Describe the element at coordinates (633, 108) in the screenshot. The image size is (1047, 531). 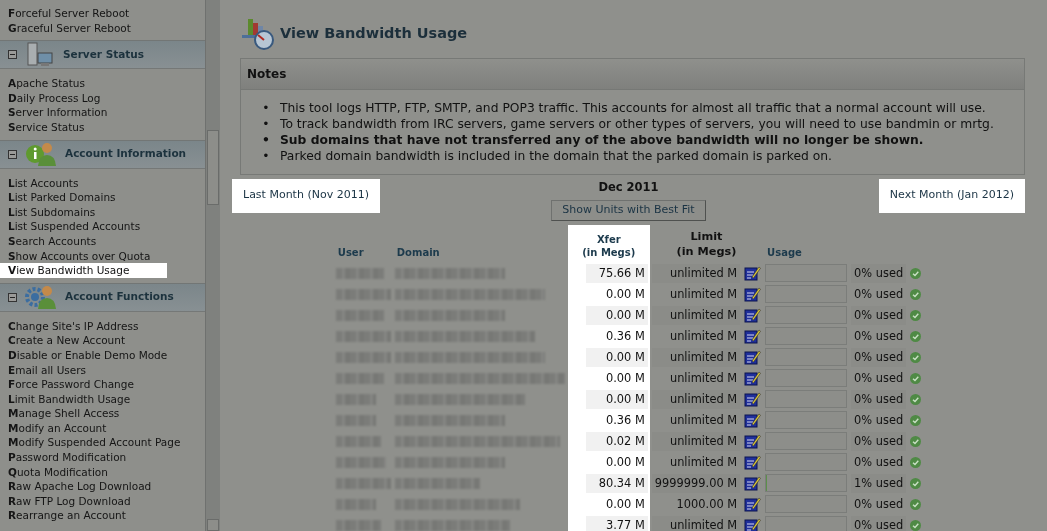
I see `note-text: This tool logs HTTP, FTP, SMTP, and POP3 traffic. This accounts for almost all traffic that a normal account will use.` at that location.